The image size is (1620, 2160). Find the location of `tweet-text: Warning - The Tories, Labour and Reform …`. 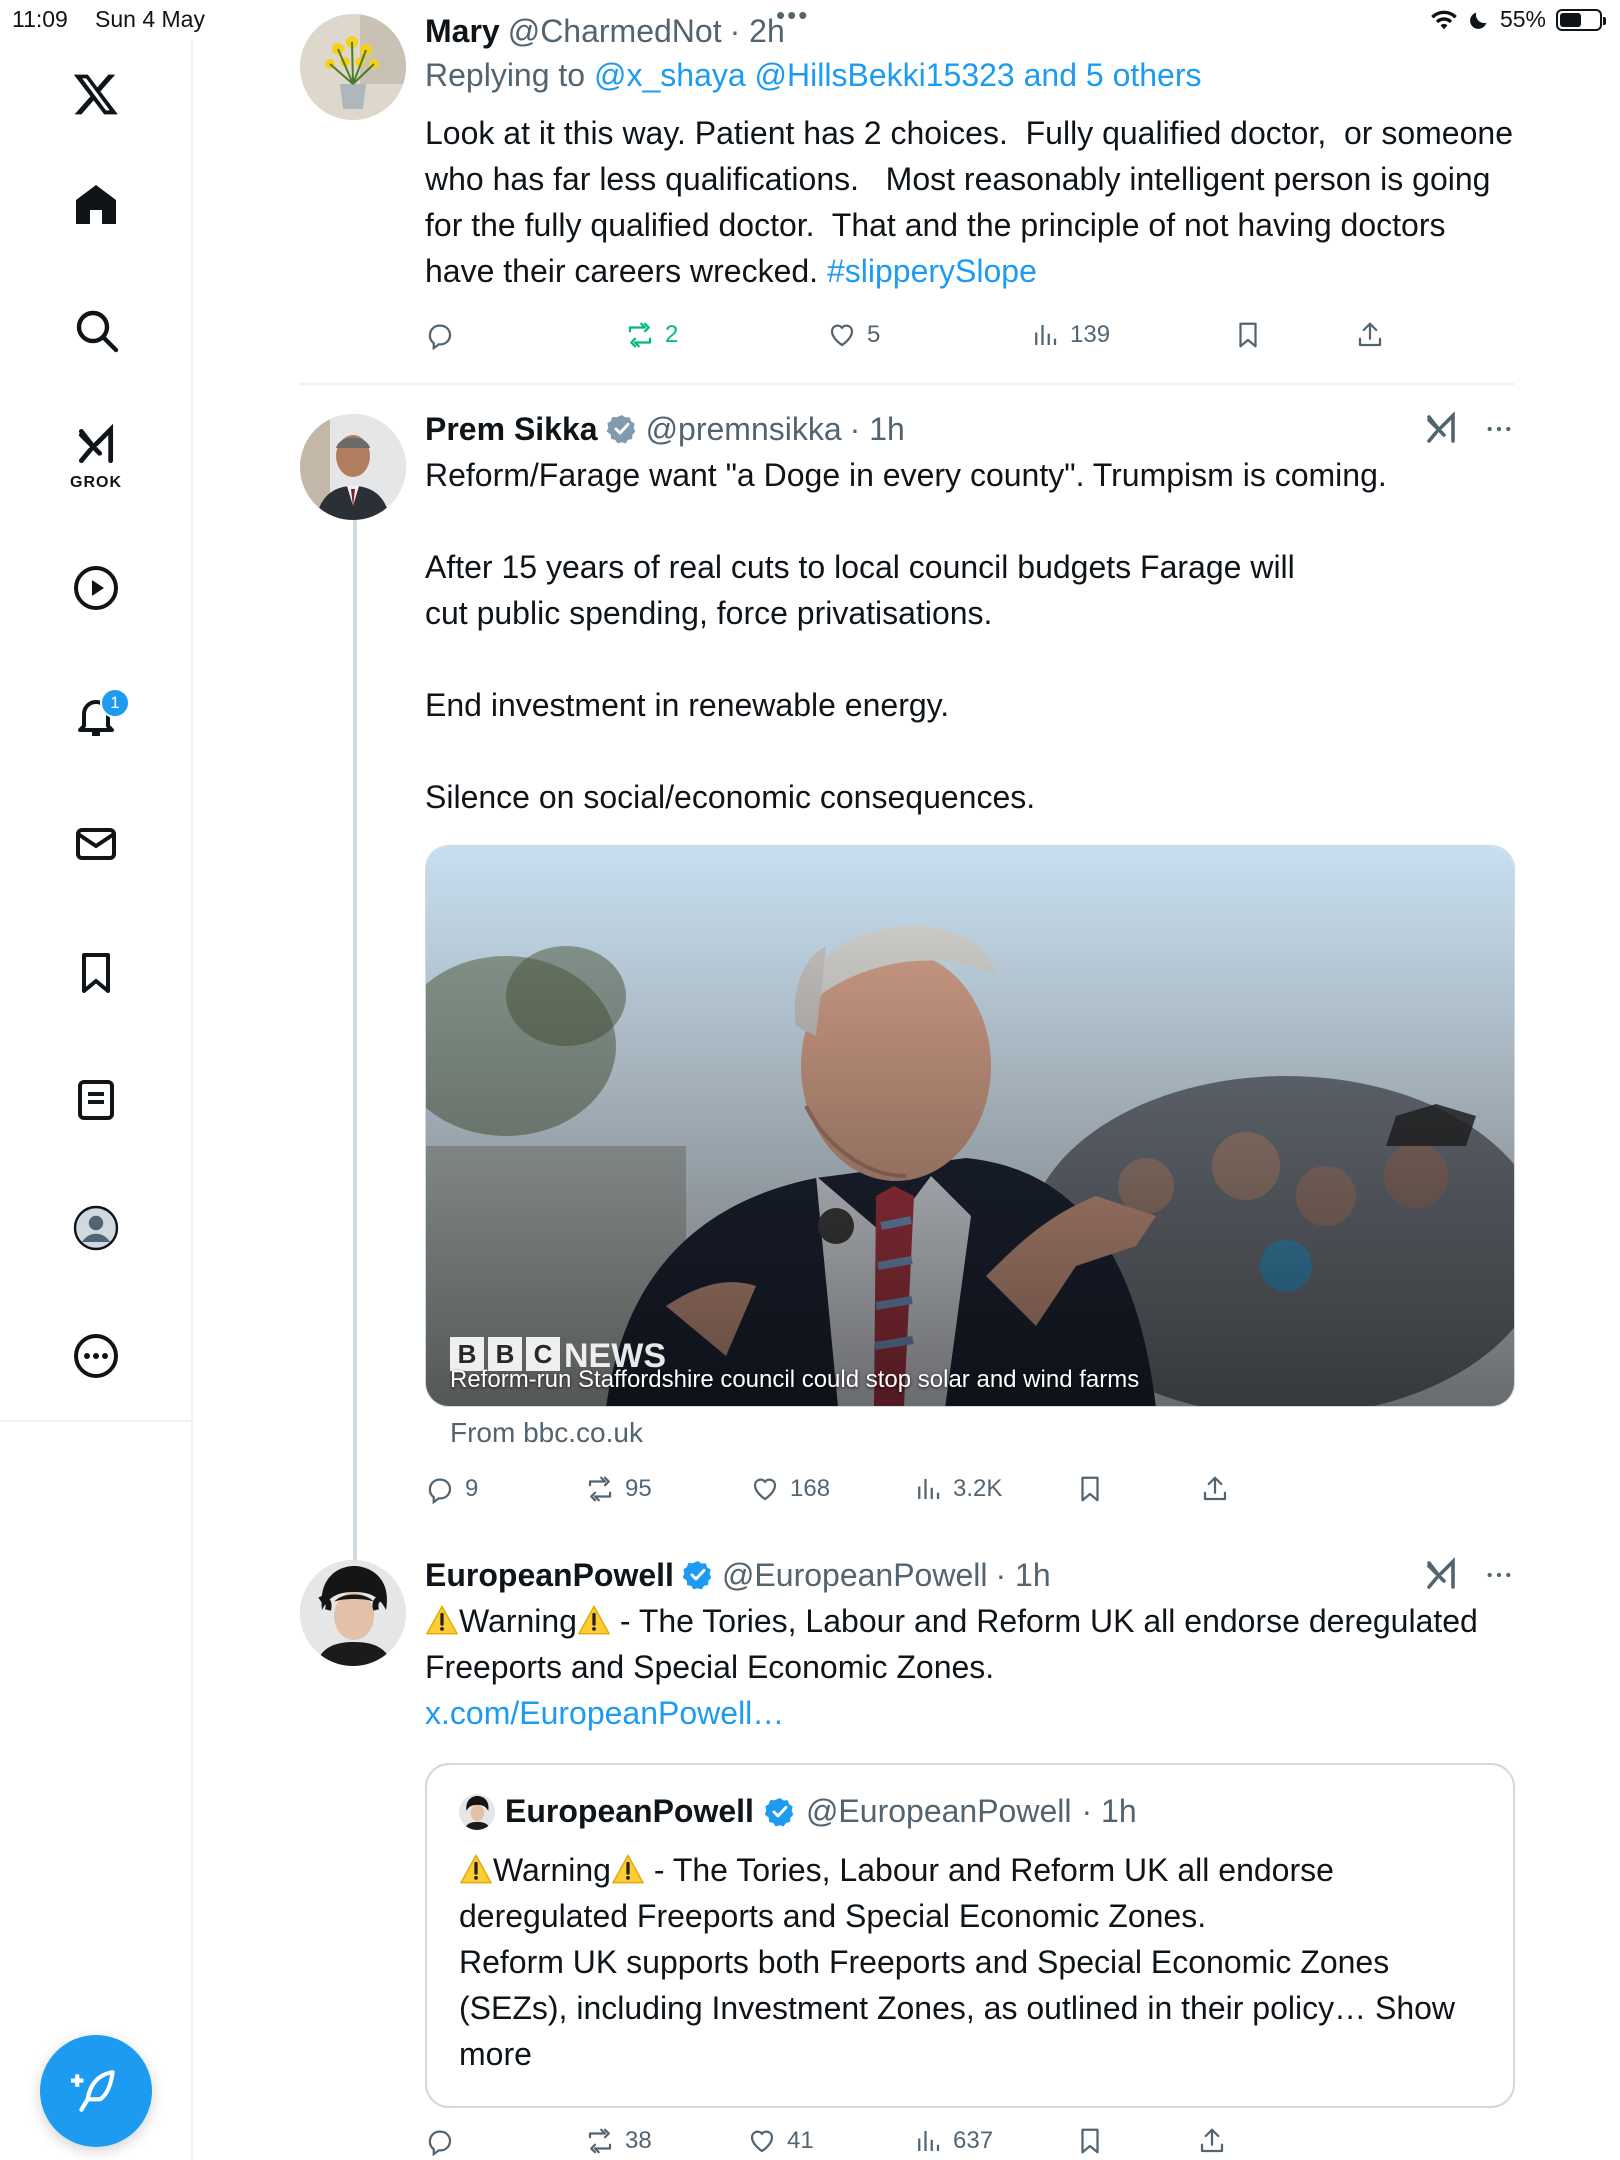

tweet-text: Warning - The Tories, Labour and Reform … is located at coordinates (970, 1667).